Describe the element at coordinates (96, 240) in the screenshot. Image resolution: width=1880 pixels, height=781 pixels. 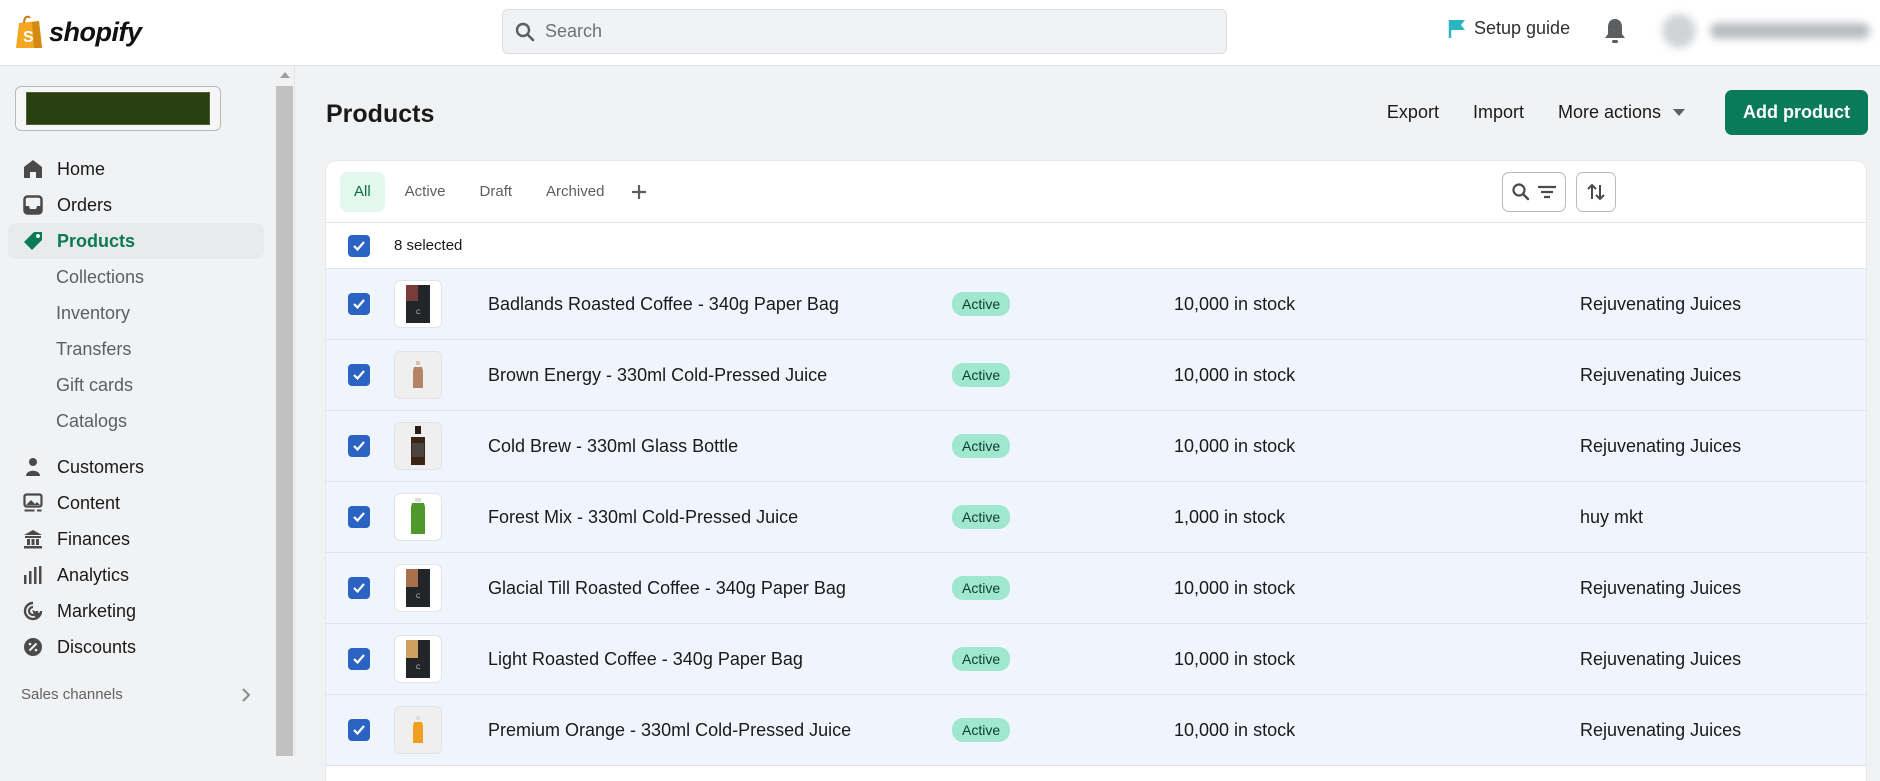
I see `sidebar-item-label: Products` at that location.